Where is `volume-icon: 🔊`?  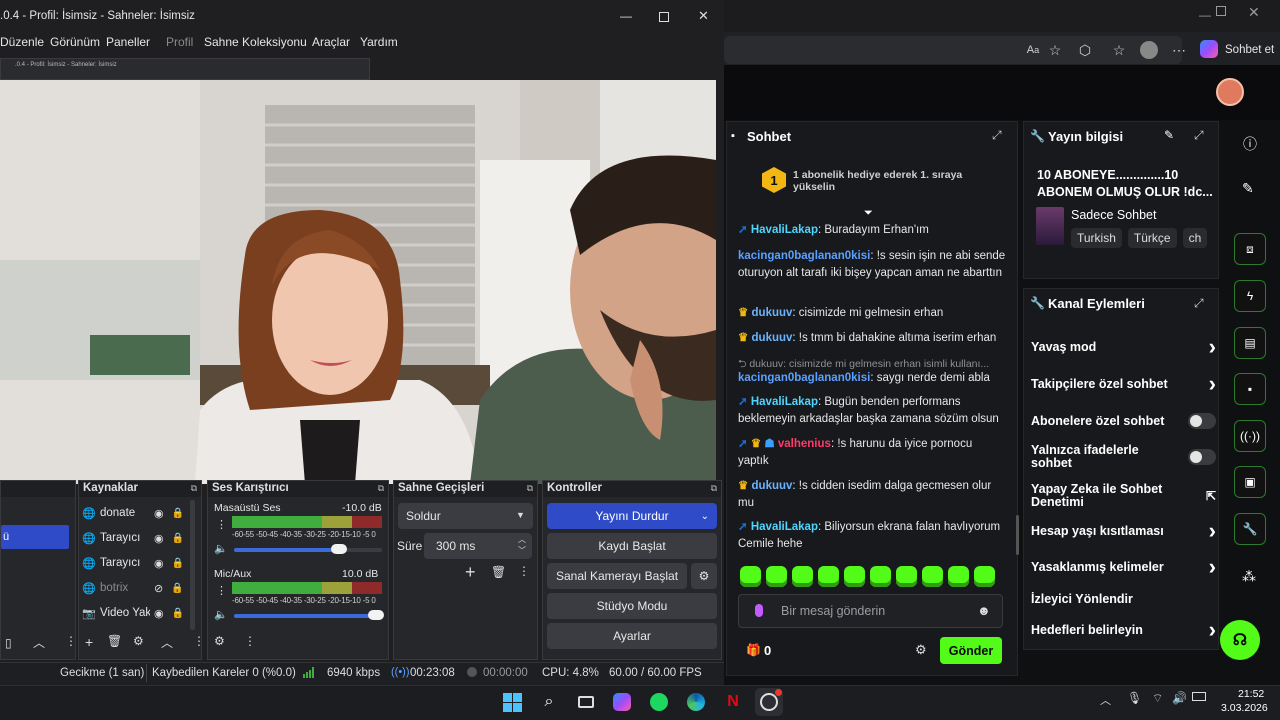 volume-icon: 🔊 is located at coordinates (1179, 698).